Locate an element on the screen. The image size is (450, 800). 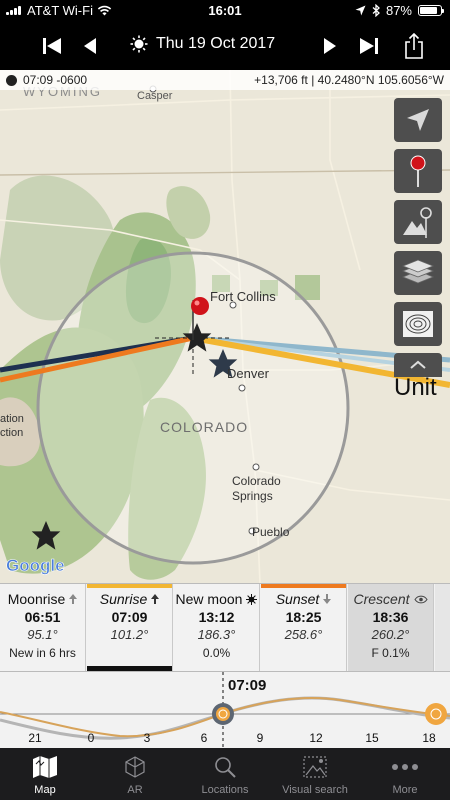
timeline-tick: 18 is located at coordinates (429, 738).